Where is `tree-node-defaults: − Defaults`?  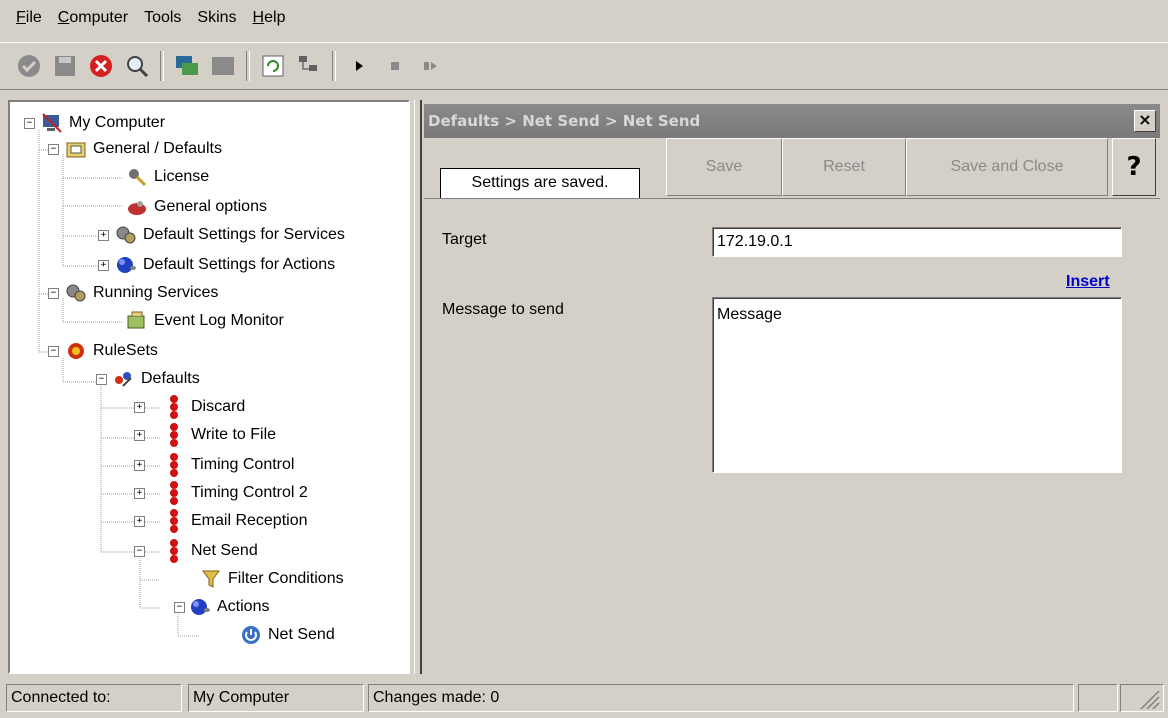
tree-node-defaults: − Defaults is located at coordinates (148, 379).